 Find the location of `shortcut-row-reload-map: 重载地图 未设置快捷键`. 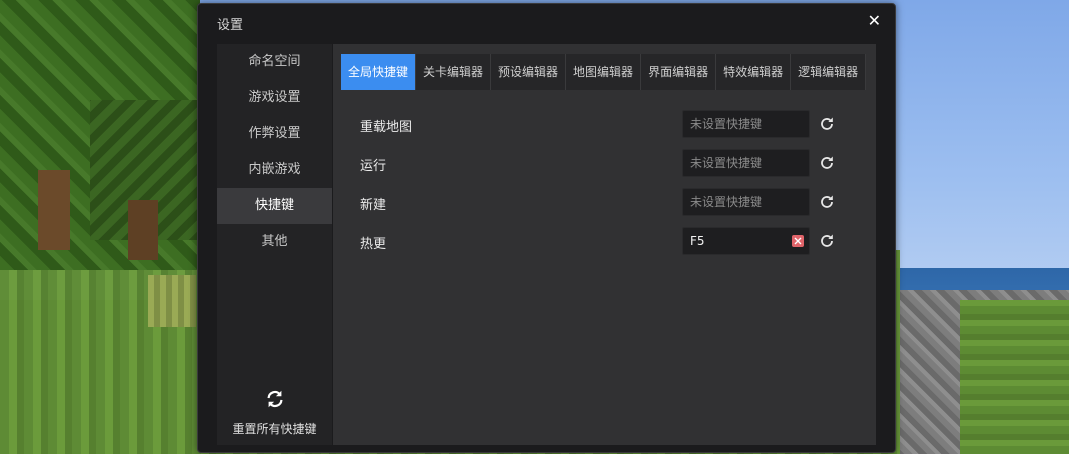

shortcut-row-reload-map: 重载地图 未设置快捷键 is located at coordinates (600, 124).